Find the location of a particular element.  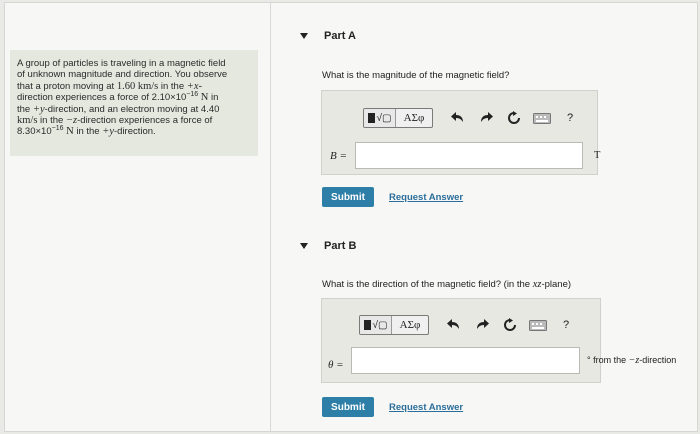

direction-symbol: +x- is located at coordinates (194, 86).